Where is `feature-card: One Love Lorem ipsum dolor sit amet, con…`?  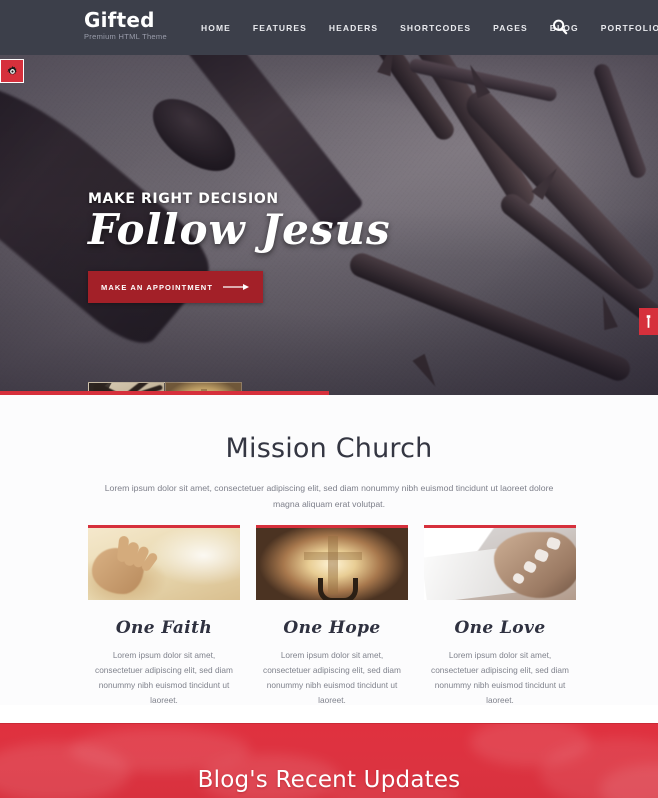
feature-card: One Love Lorem ipsum dolor sit amet, con… is located at coordinates (500, 616).